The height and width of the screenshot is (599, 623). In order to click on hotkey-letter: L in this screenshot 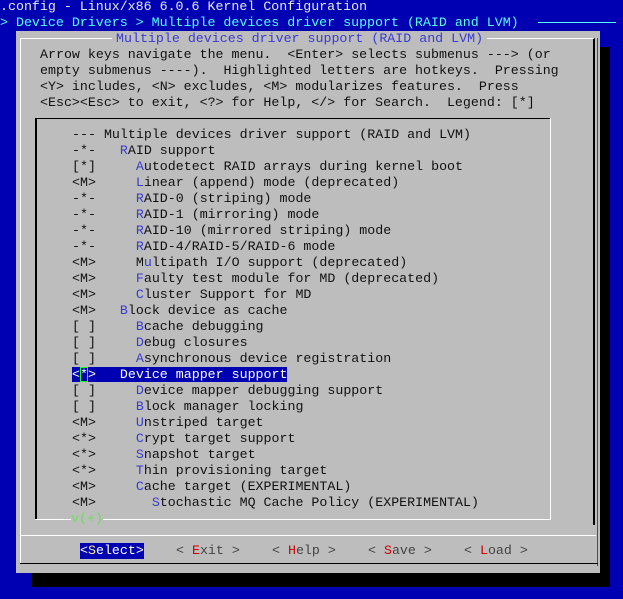, I will do `click(139, 182)`.